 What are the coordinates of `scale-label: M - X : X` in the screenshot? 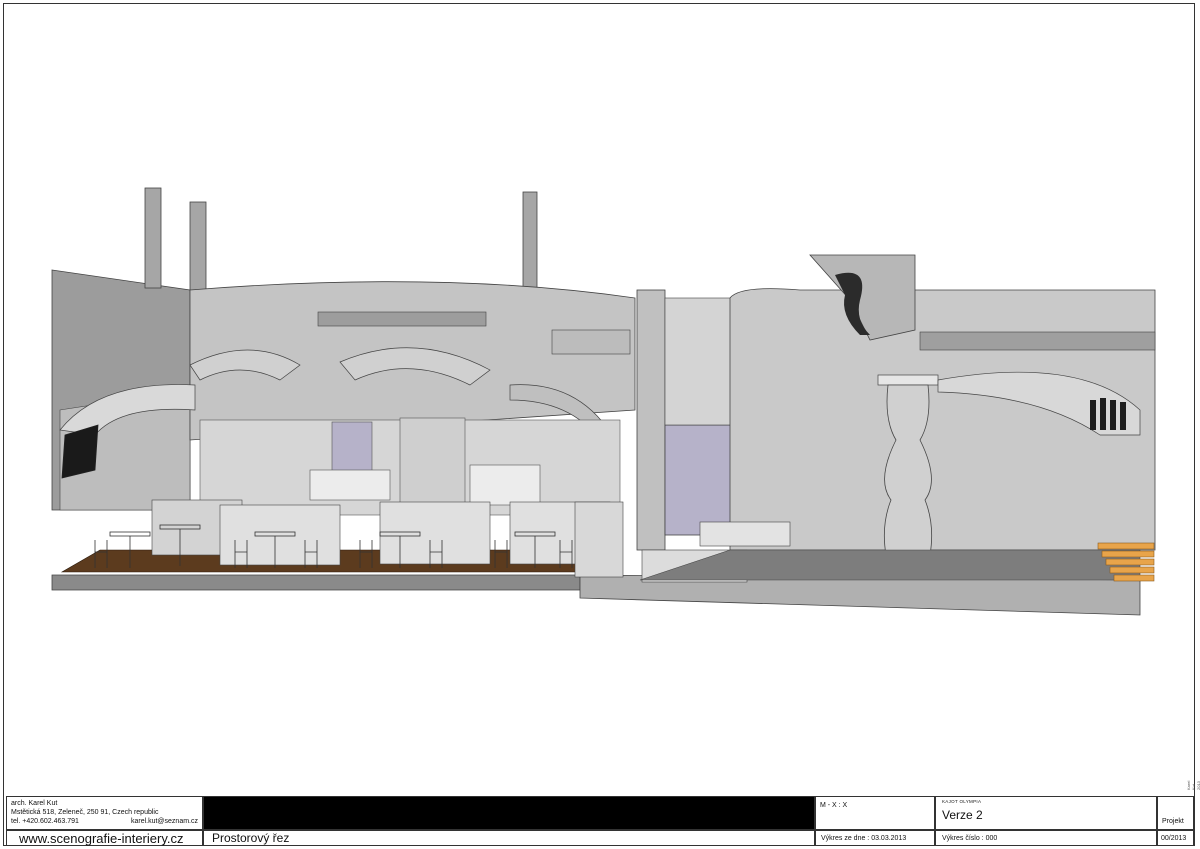 It's located at (834, 805).